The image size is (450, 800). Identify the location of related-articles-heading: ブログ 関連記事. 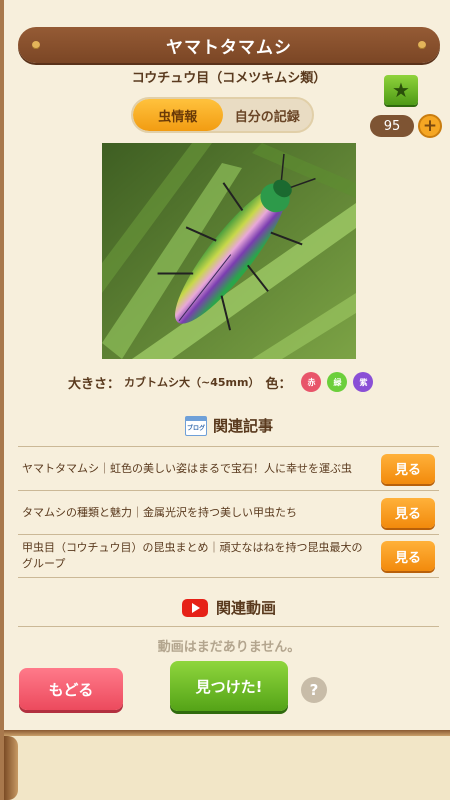
(227, 425).